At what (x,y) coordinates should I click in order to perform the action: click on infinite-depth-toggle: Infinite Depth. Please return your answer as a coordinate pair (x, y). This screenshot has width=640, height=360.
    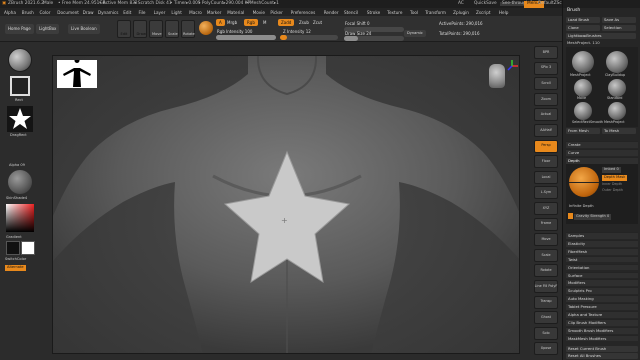
    Looking at the image, I should click on (581, 206).